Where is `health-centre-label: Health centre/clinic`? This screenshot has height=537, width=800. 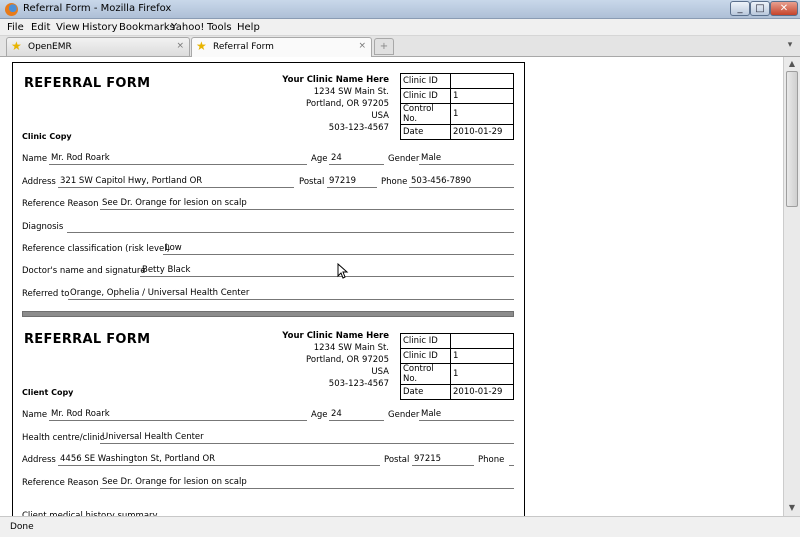
health-centre-label: Health centre/clinic is located at coordinates (63, 438).